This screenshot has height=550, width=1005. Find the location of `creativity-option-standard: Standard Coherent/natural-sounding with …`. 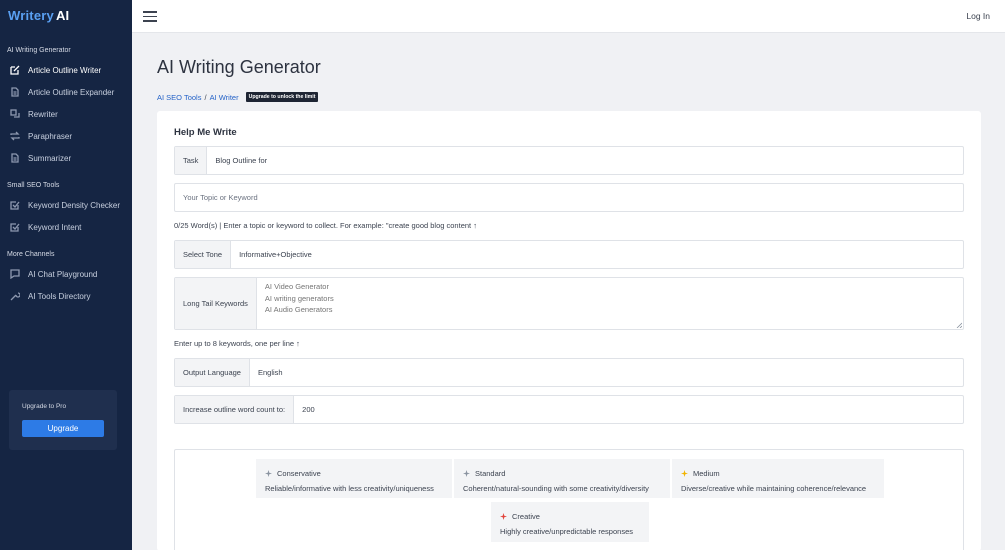

creativity-option-standard: Standard Coherent/natural-sounding with … is located at coordinates (562, 478).